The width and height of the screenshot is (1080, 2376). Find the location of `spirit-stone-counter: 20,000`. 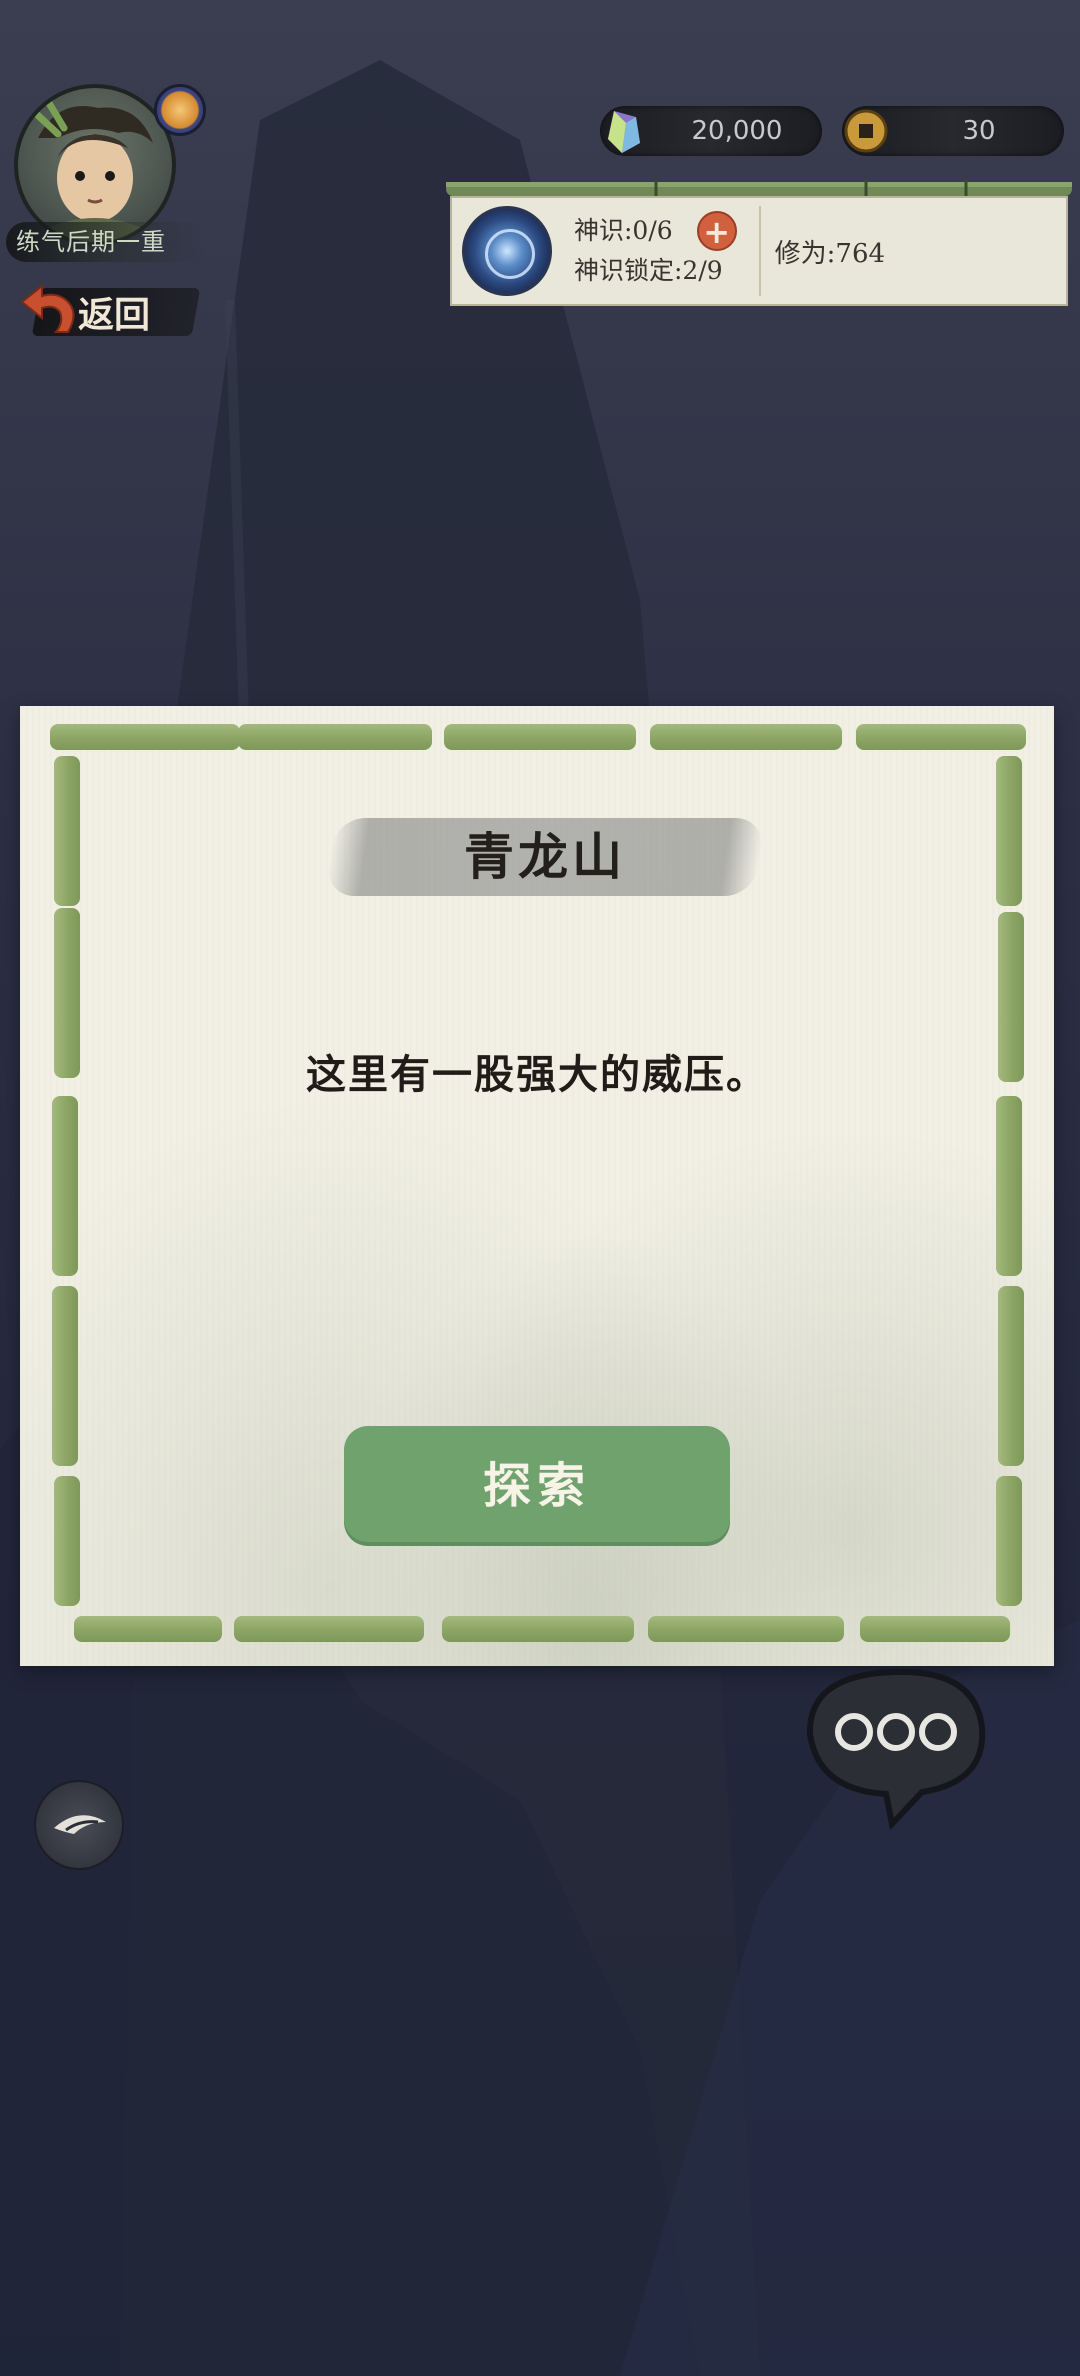

spirit-stone-counter: 20,000 is located at coordinates (711, 131).